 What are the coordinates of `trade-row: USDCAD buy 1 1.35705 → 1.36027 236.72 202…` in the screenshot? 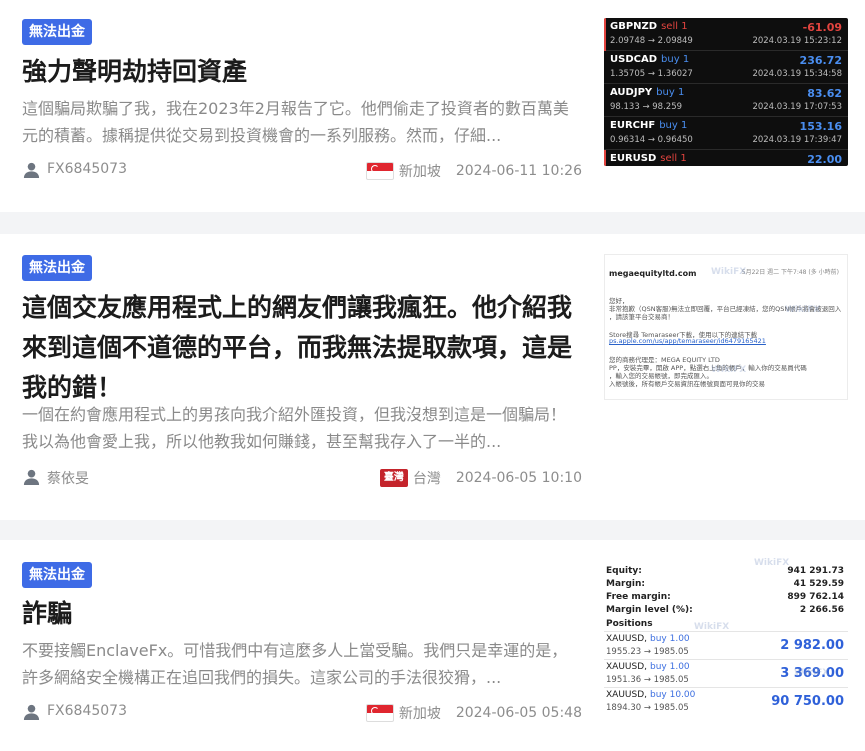 It's located at (726, 67).